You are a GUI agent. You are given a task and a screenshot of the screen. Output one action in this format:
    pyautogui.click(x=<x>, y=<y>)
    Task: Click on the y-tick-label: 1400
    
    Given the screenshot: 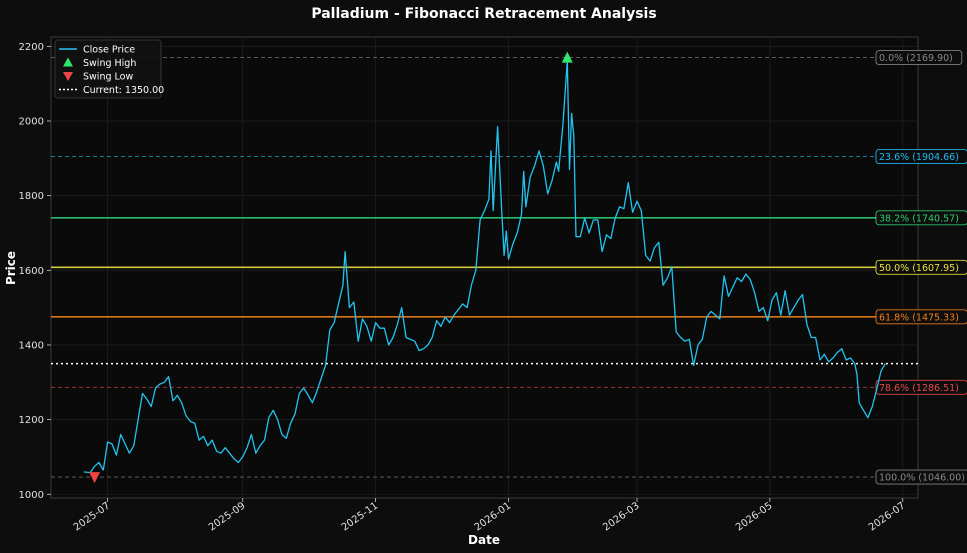 What is the action you would take?
    pyautogui.click(x=31, y=345)
    